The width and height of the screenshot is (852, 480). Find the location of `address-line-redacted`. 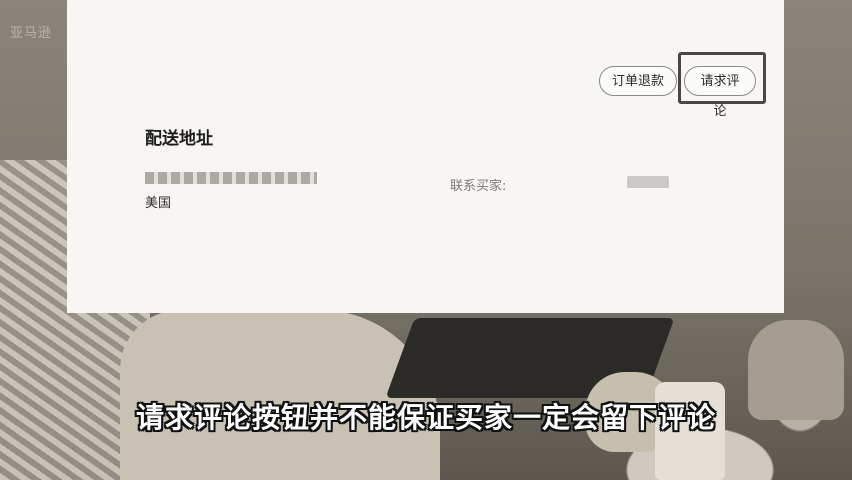

address-line-redacted is located at coordinates (231, 178).